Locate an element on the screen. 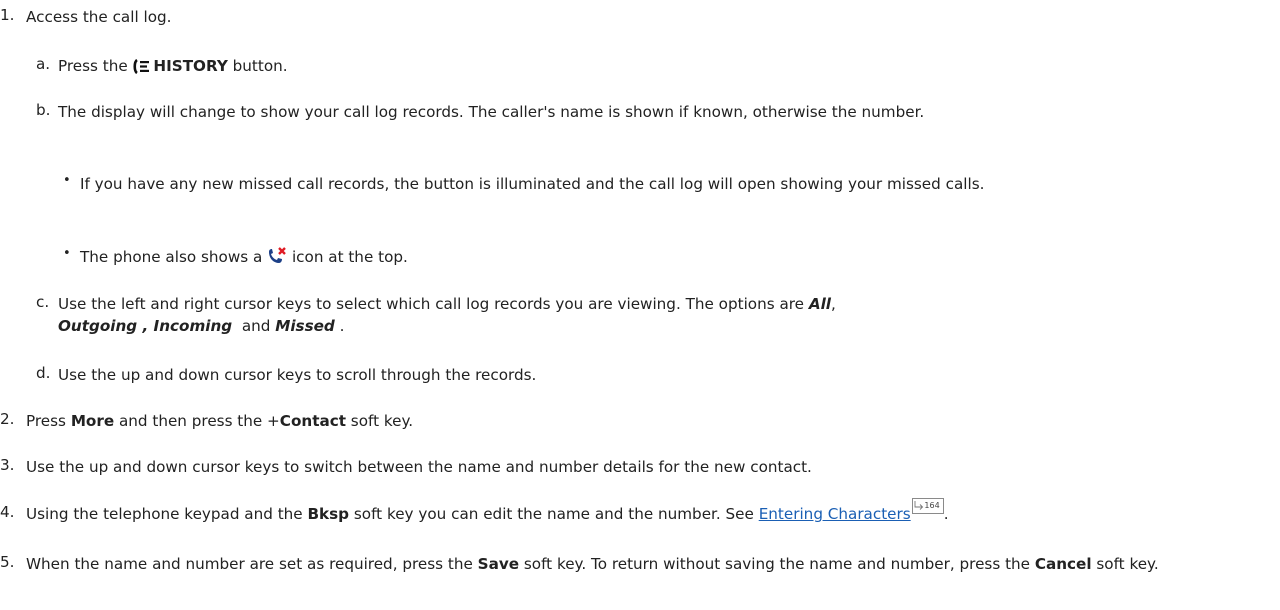 This screenshot has height=610, width=1280. step-number: 4. is located at coordinates (7, 512).